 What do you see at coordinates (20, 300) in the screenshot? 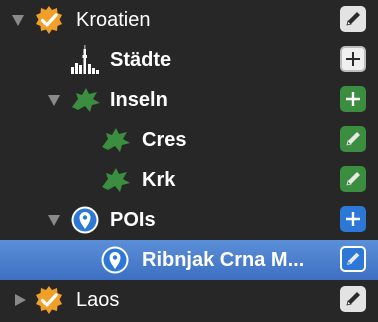
I see `disclosure-collapsed-icon` at bounding box center [20, 300].